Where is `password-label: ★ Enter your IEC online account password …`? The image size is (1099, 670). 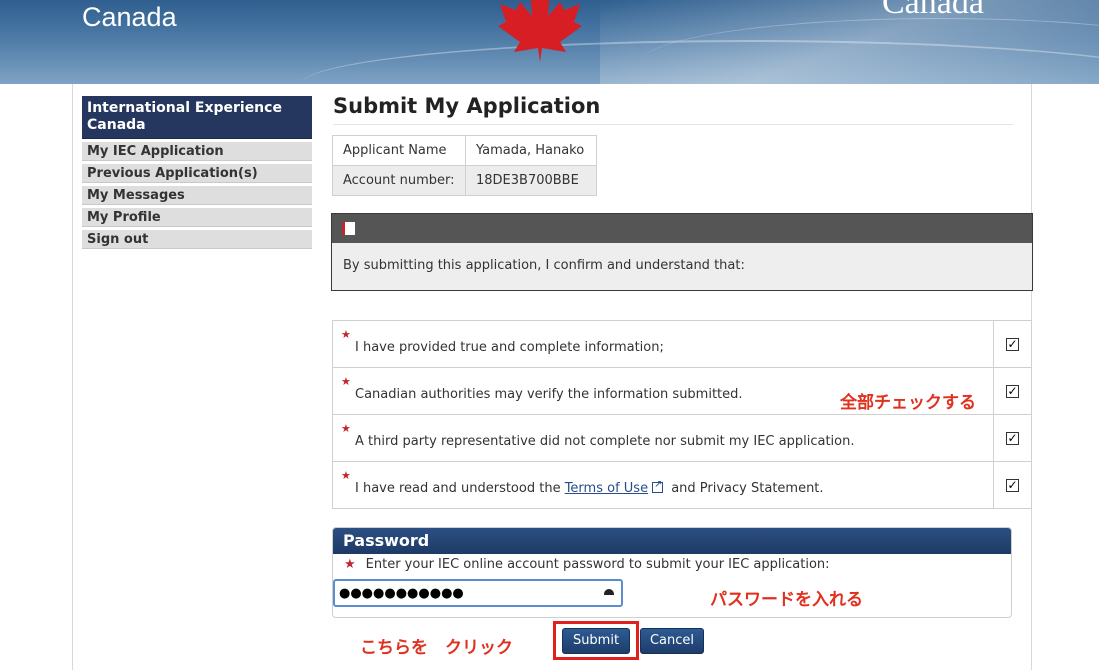 password-label: ★ Enter your IEC online account password … is located at coordinates (672, 563).